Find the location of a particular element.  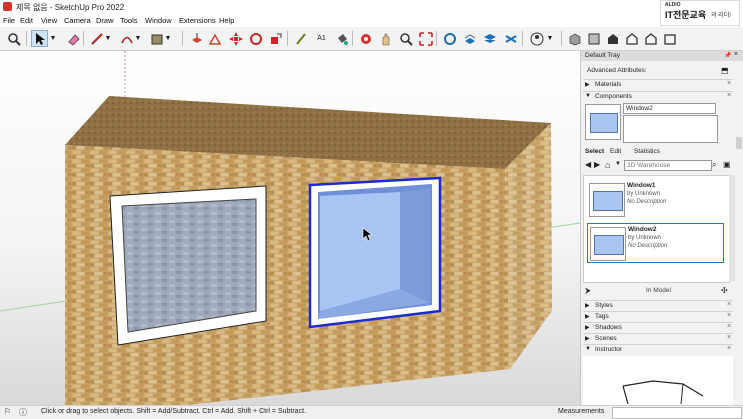

component-description-field is located at coordinates (670, 129).